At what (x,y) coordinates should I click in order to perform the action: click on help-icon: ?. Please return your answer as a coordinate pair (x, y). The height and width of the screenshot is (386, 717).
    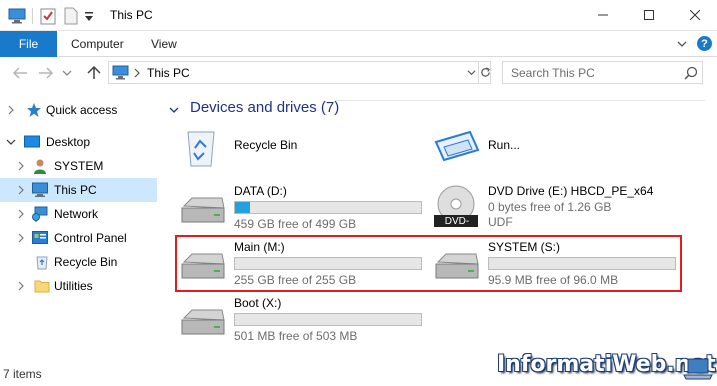
    Looking at the image, I should click on (704, 43).